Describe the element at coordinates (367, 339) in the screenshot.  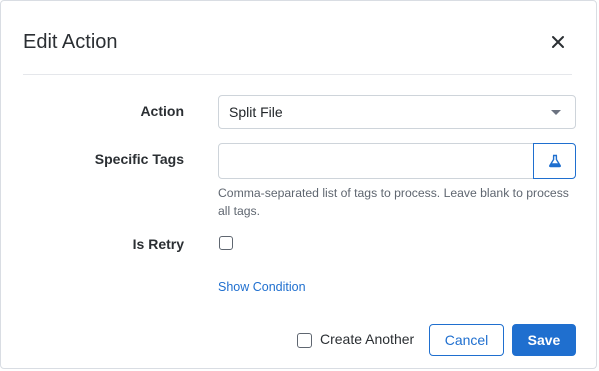
I see `create-another-label: Create Another` at that location.